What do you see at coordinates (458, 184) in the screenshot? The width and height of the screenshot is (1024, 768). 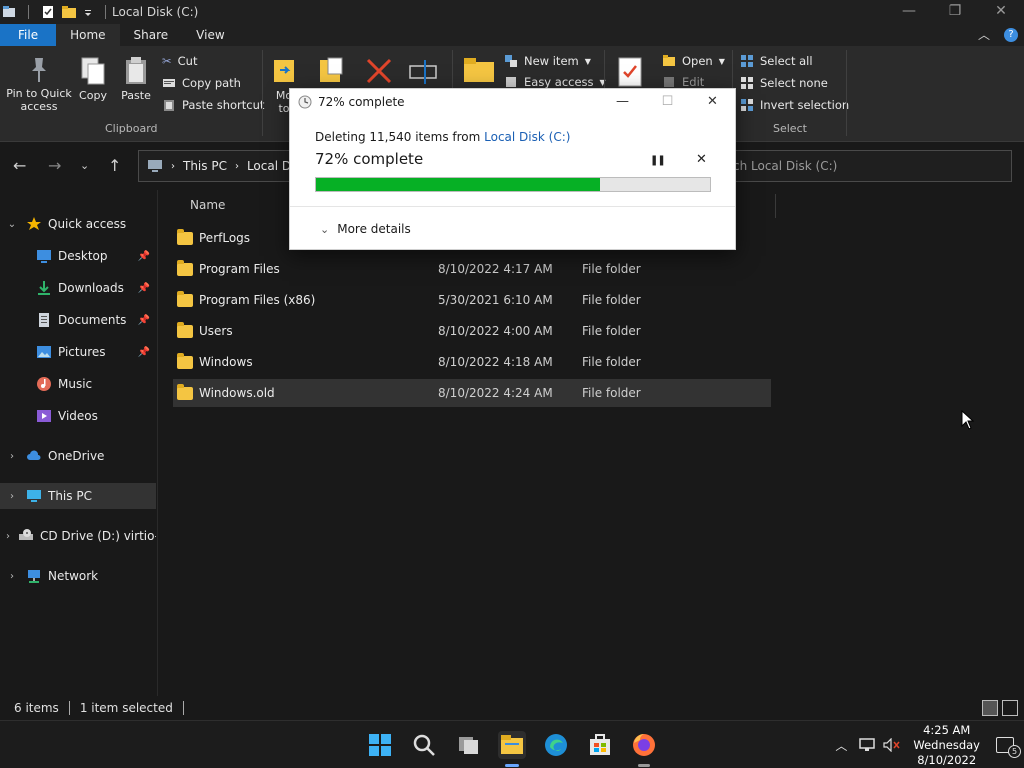 I see `progress-fill` at bounding box center [458, 184].